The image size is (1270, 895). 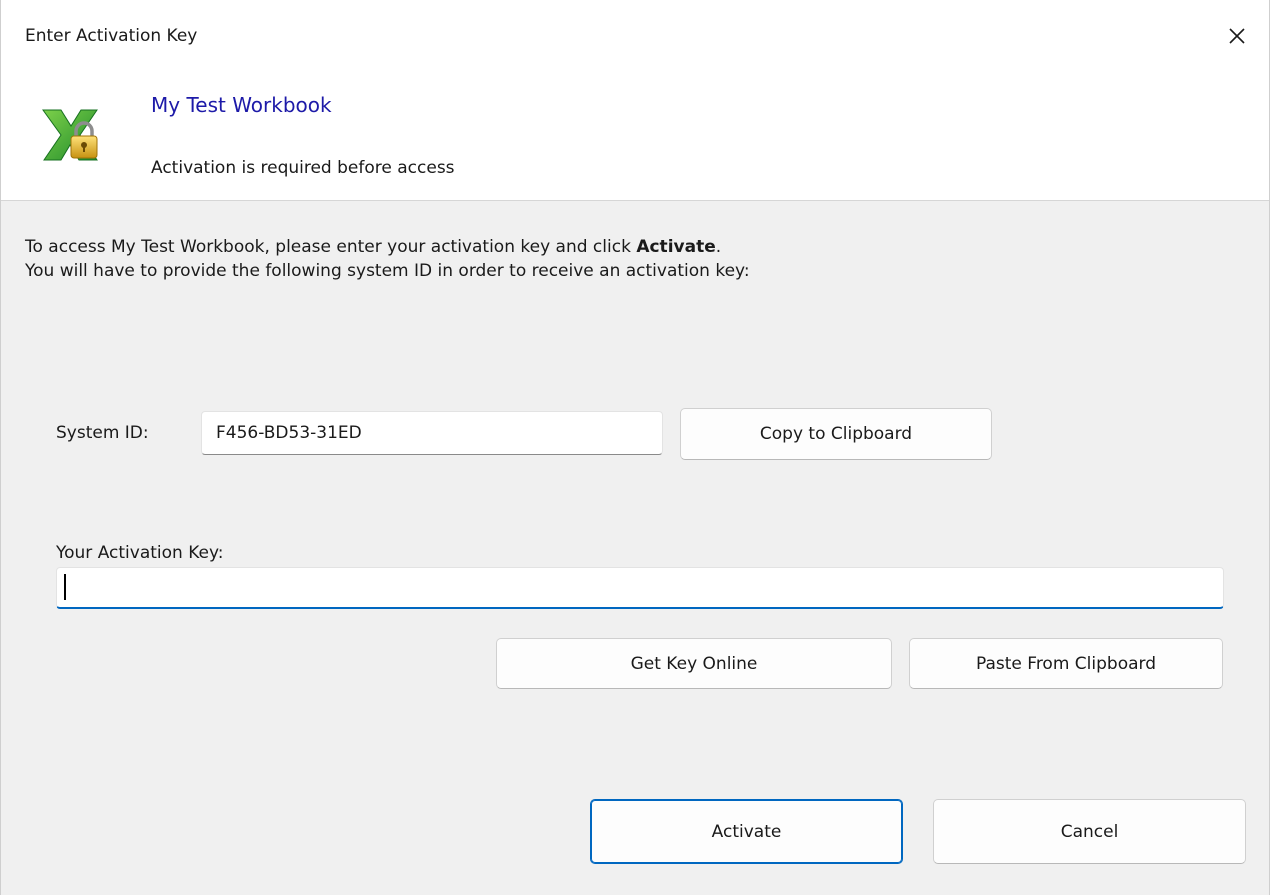 What do you see at coordinates (432, 433) in the screenshot?
I see `system-id-field` at bounding box center [432, 433].